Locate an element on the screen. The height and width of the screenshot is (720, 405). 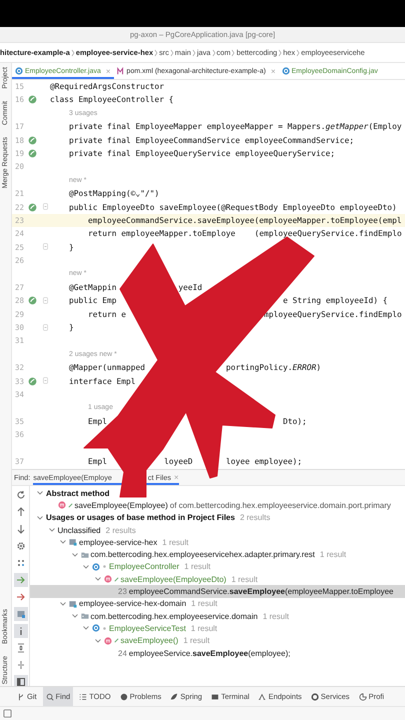
search-icon is located at coordinates (50, 696).